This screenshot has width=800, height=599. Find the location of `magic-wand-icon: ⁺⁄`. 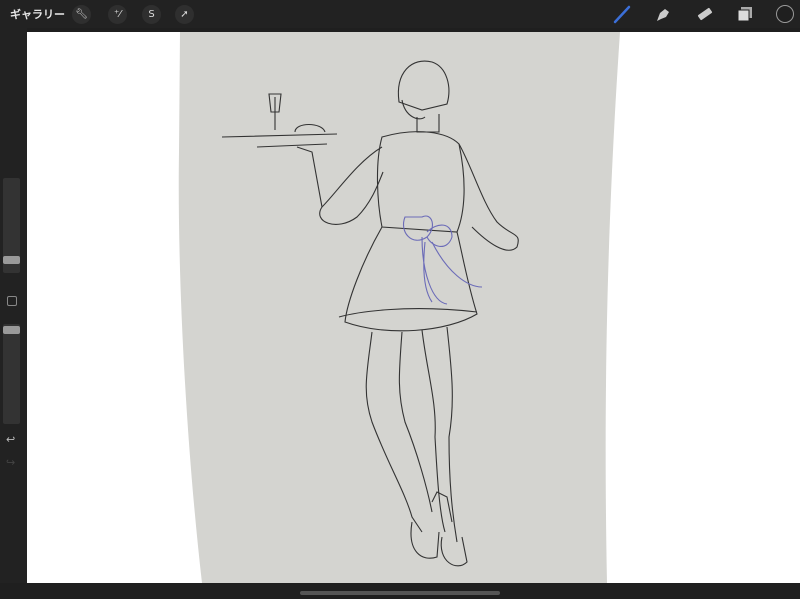

magic-wand-icon: ⁺⁄ is located at coordinates (117, 14).